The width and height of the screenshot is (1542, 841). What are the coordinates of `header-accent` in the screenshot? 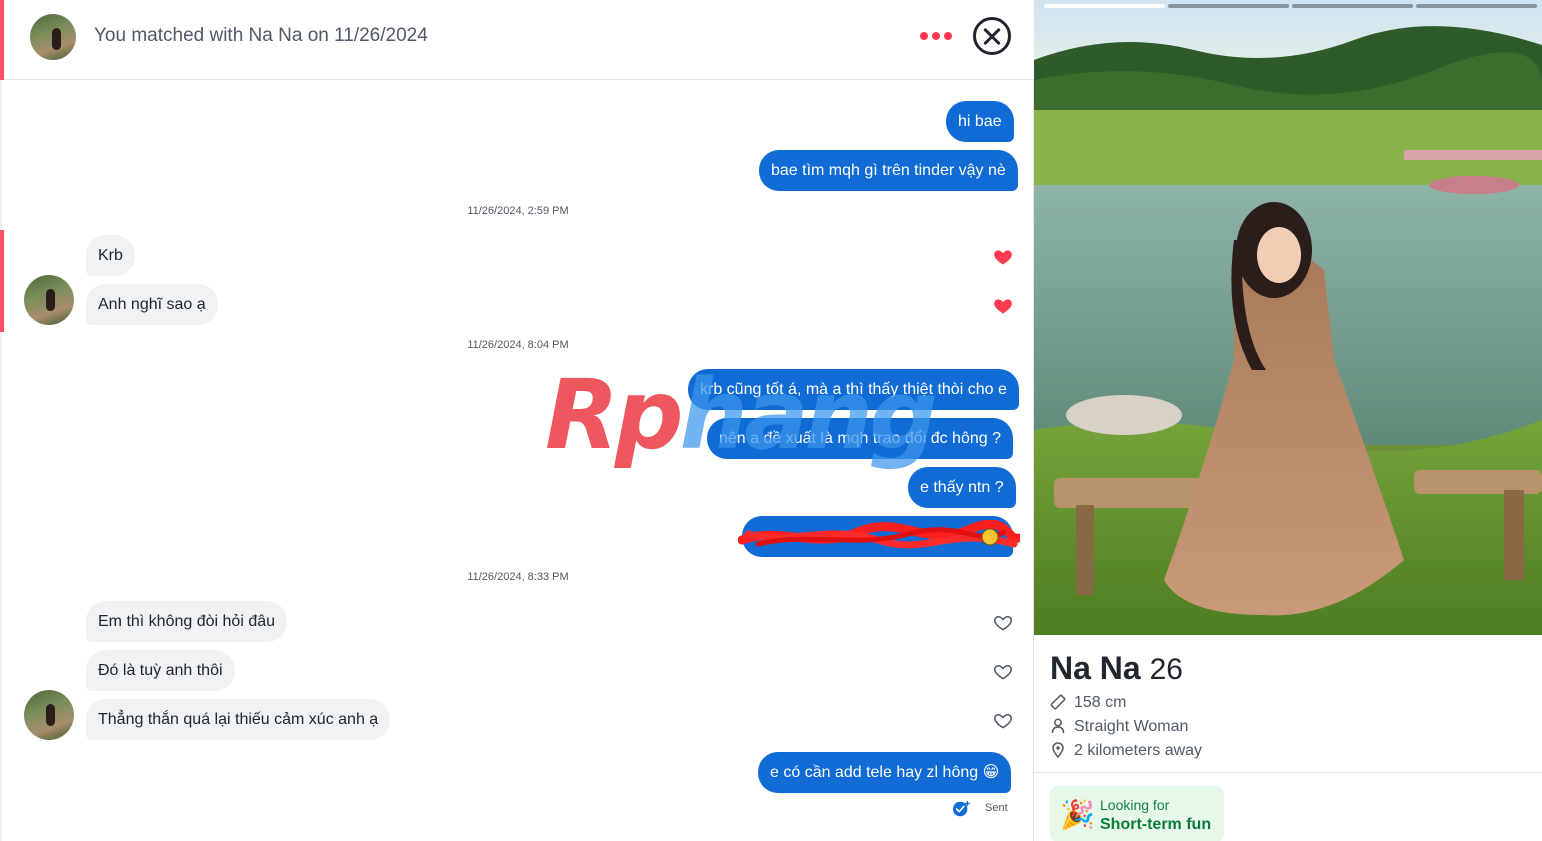 It's located at (2, 40).